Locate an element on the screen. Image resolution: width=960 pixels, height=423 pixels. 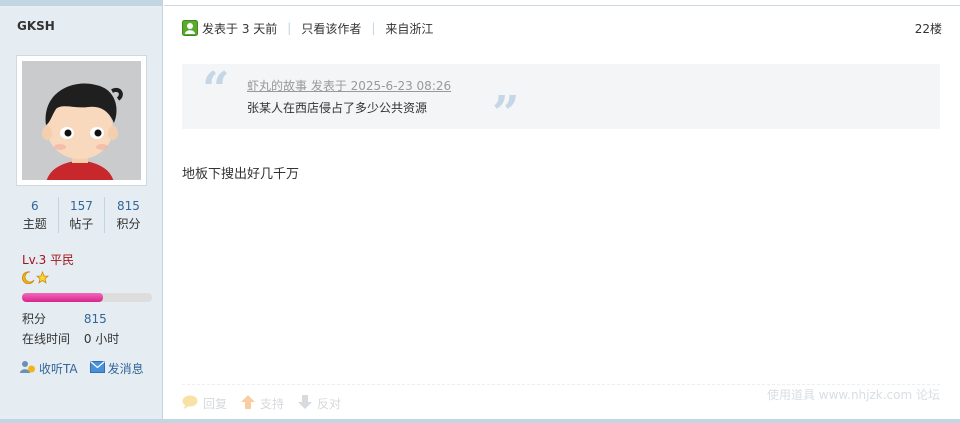
reply-icon is located at coordinates (190, 403).